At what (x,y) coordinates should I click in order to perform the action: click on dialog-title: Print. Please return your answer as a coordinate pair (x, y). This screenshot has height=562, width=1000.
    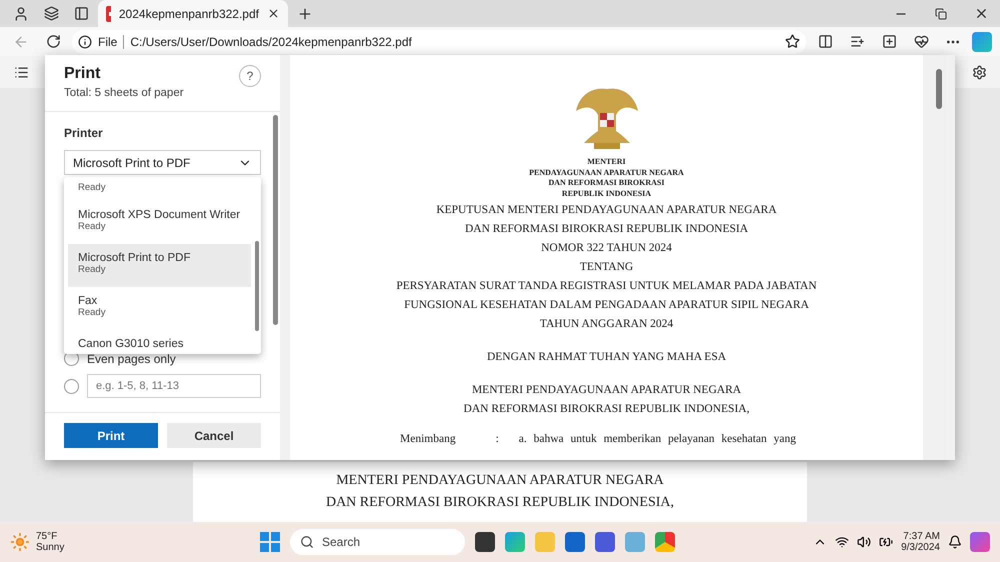
    Looking at the image, I should click on (83, 74).